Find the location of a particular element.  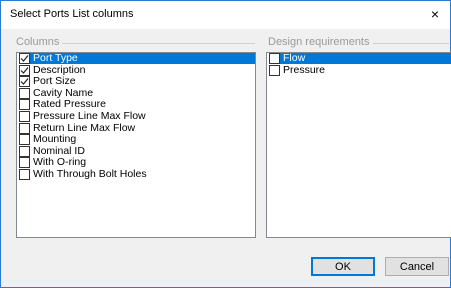

list-item-label: Port Type is located at coordinates (55, 58).